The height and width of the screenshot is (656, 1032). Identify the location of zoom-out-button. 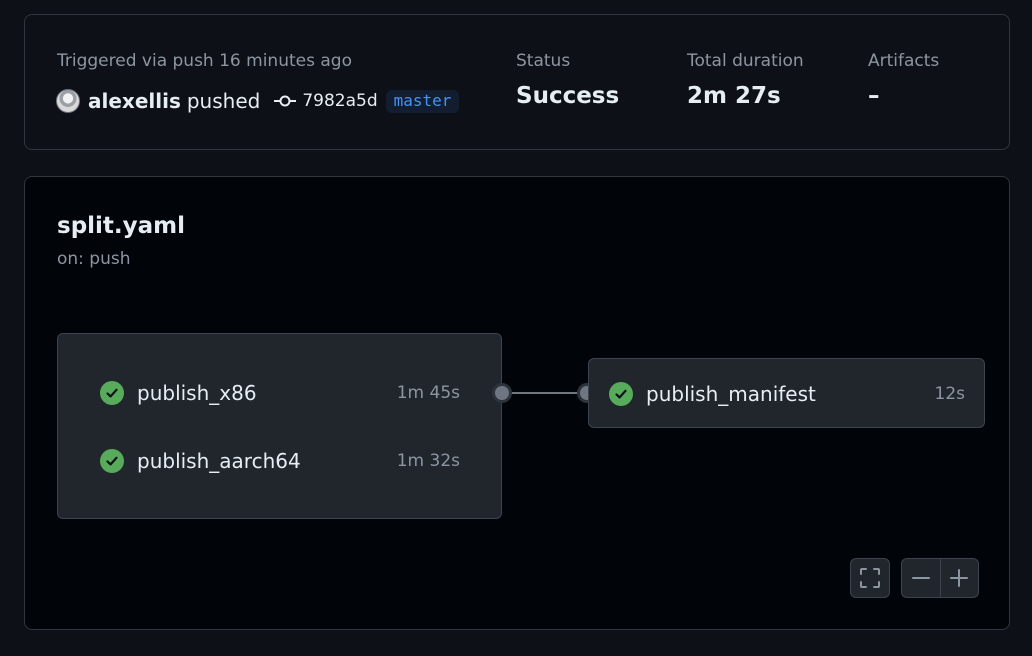
(921, 578).